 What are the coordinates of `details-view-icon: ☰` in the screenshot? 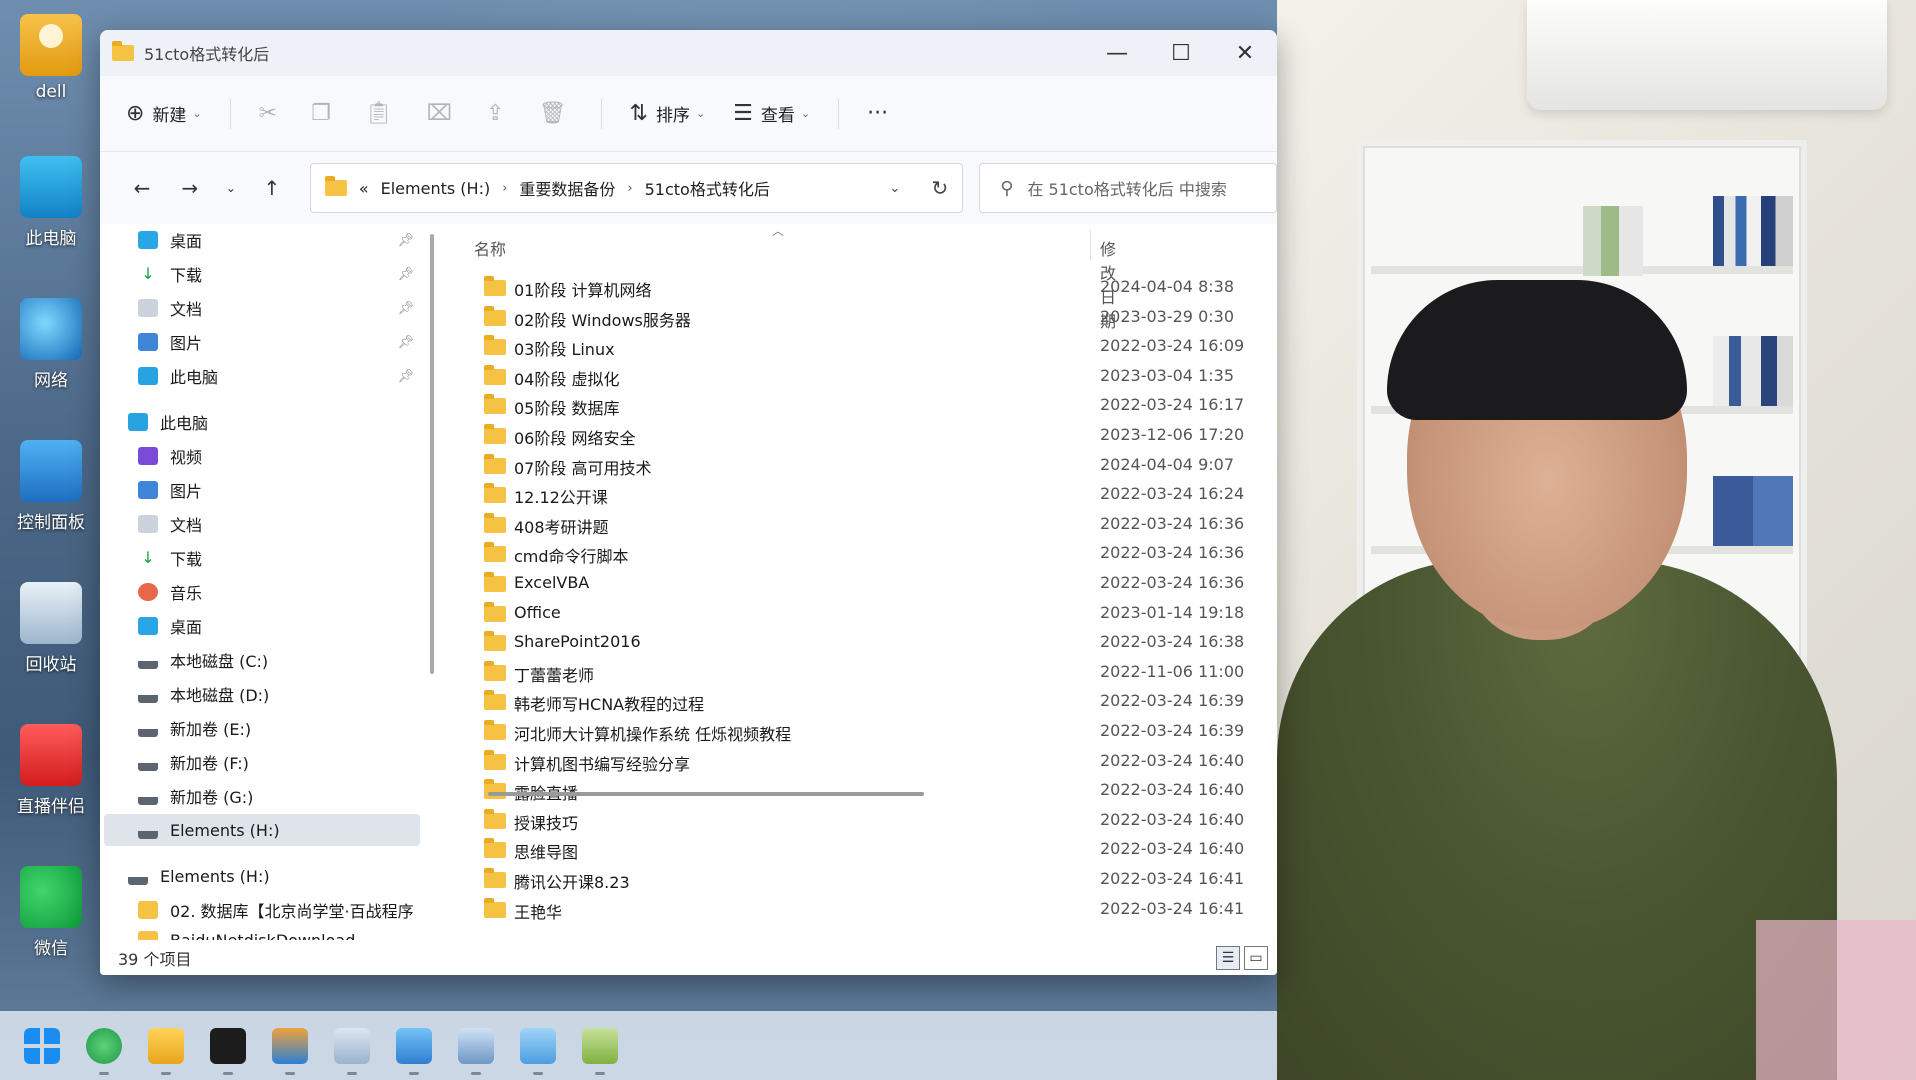 It's located at (1228, 958).